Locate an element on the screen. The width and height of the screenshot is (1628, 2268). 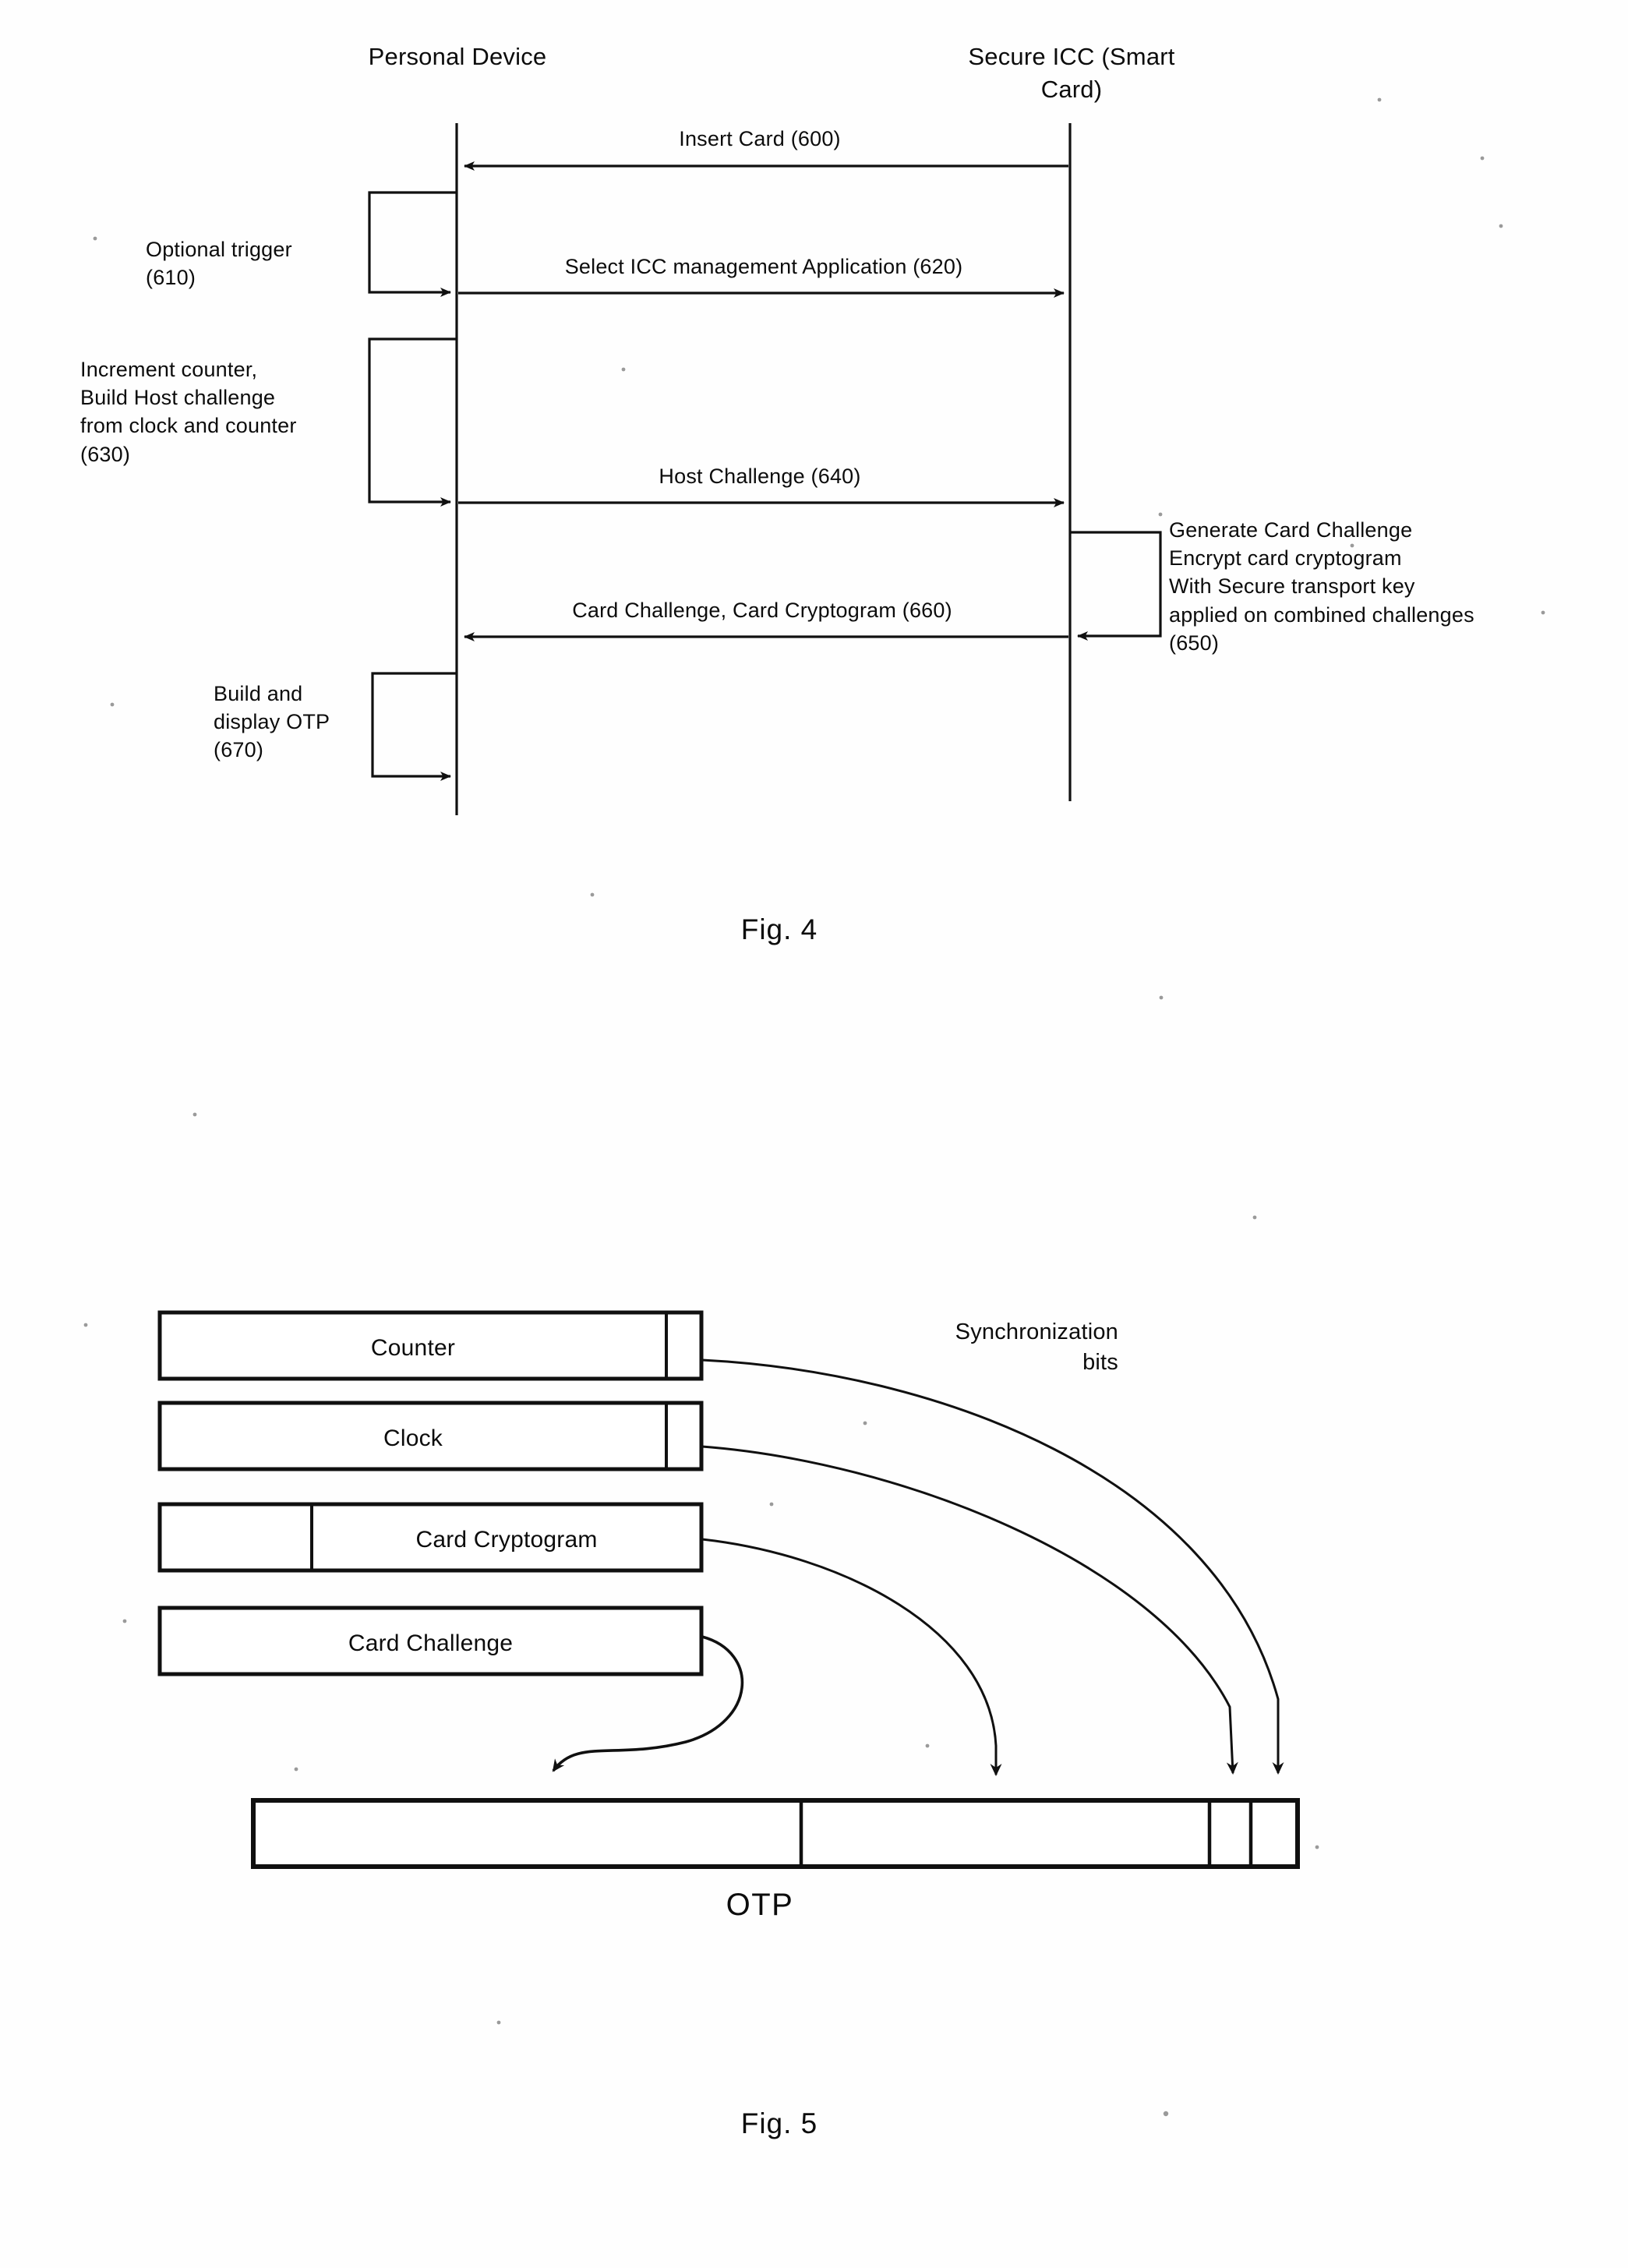
message-label-640: Host Challenge (640) is located at coordinates (760, 476).